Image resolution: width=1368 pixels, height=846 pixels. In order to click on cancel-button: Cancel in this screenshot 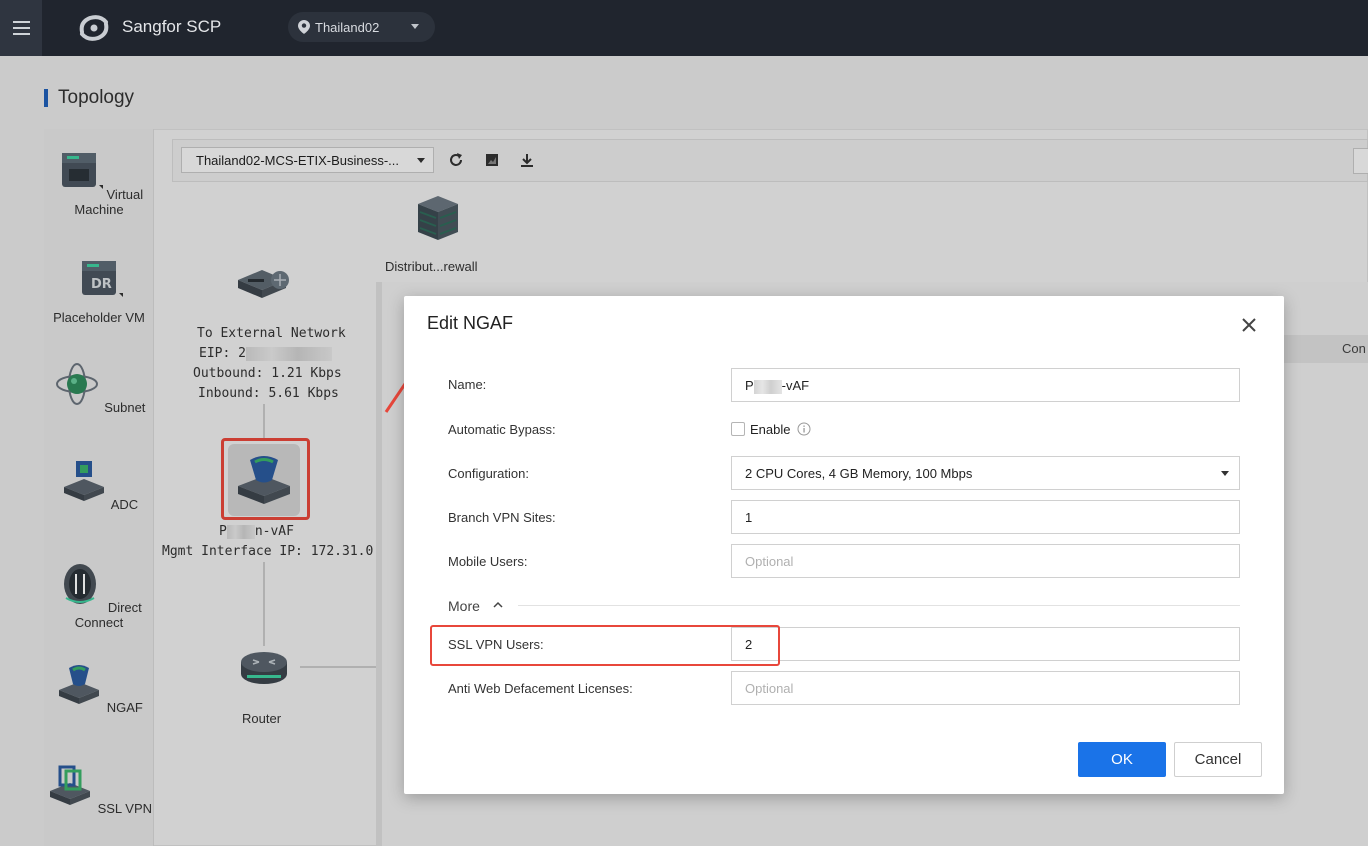, I will do `click(1218, 759)`.